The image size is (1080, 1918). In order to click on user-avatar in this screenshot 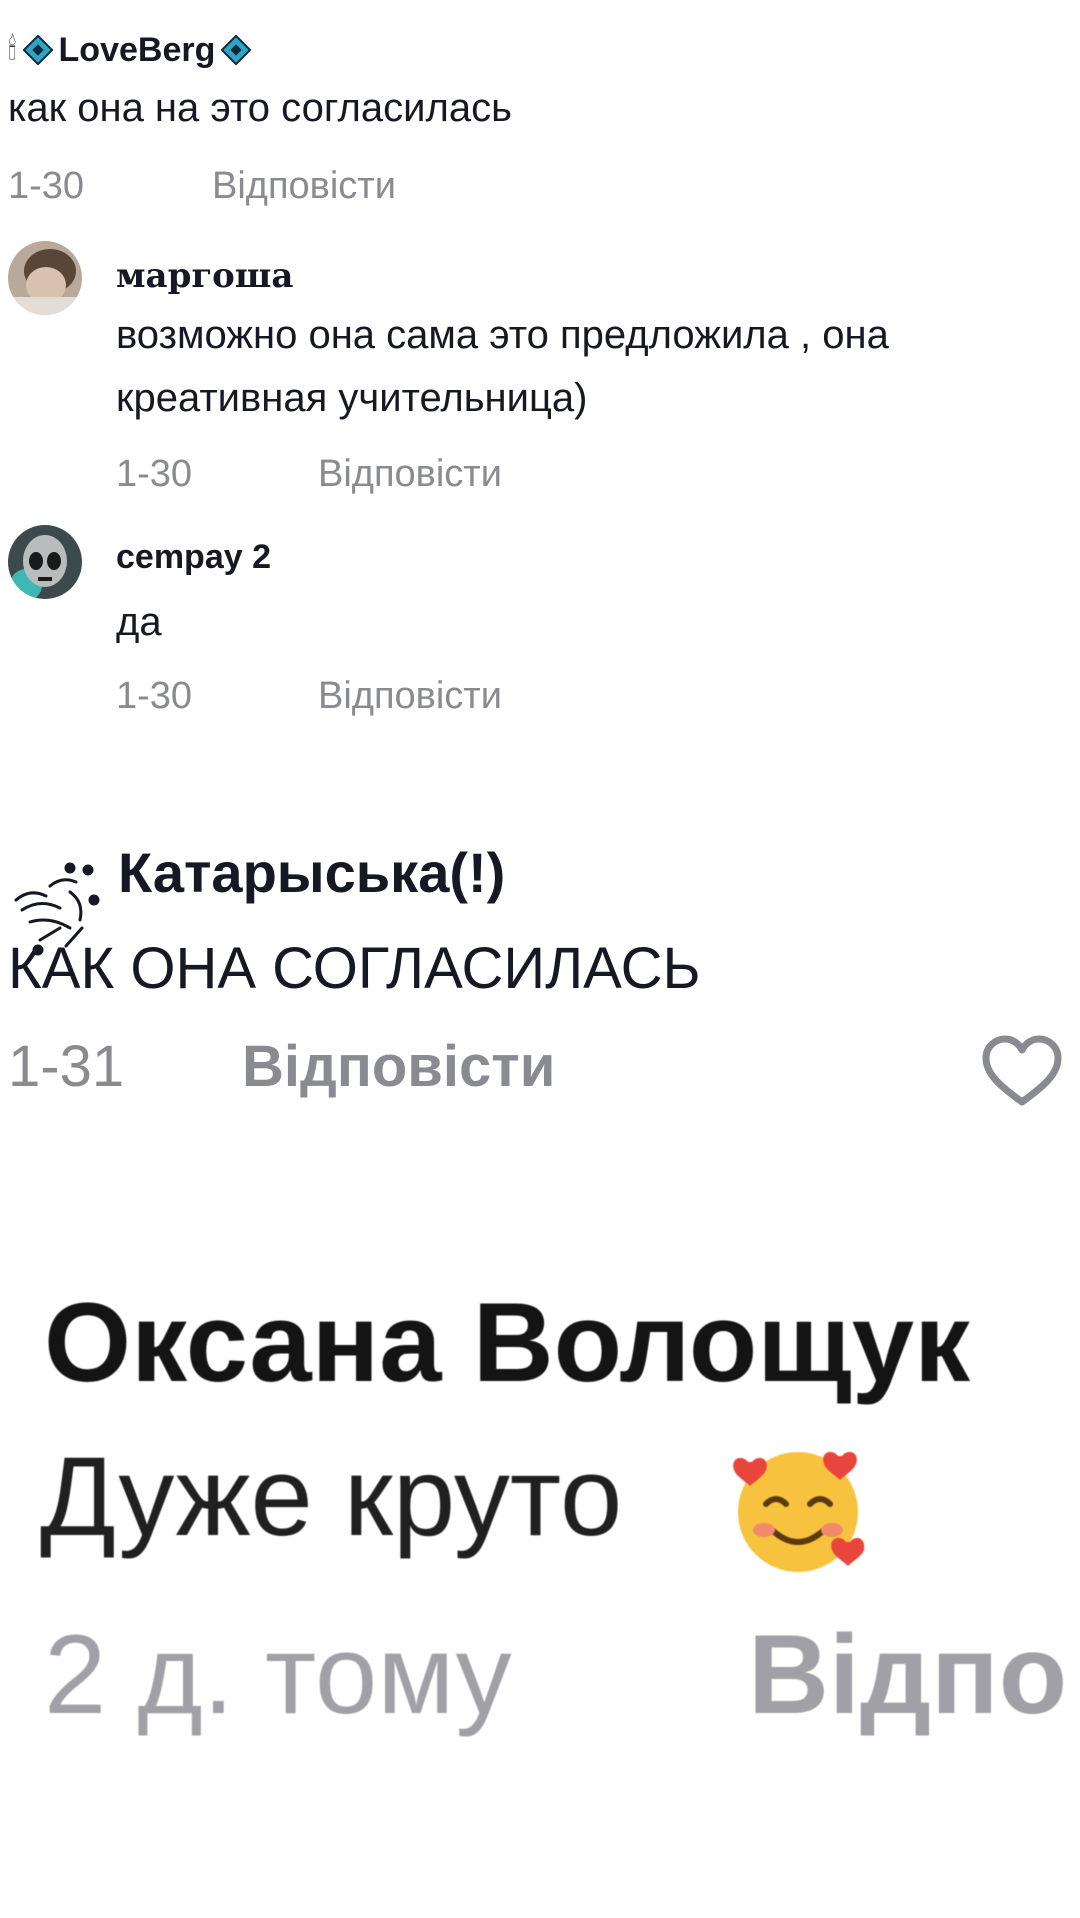, I will do `click(45, 278)`.